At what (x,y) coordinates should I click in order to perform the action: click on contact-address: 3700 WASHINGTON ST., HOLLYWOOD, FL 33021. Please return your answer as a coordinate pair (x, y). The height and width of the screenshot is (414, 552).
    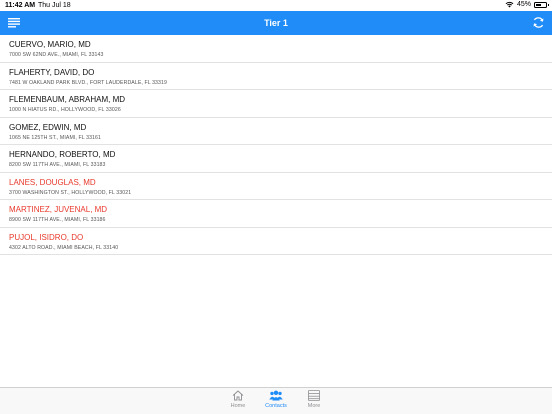
    Looking at the image, I should click on (70, 192).